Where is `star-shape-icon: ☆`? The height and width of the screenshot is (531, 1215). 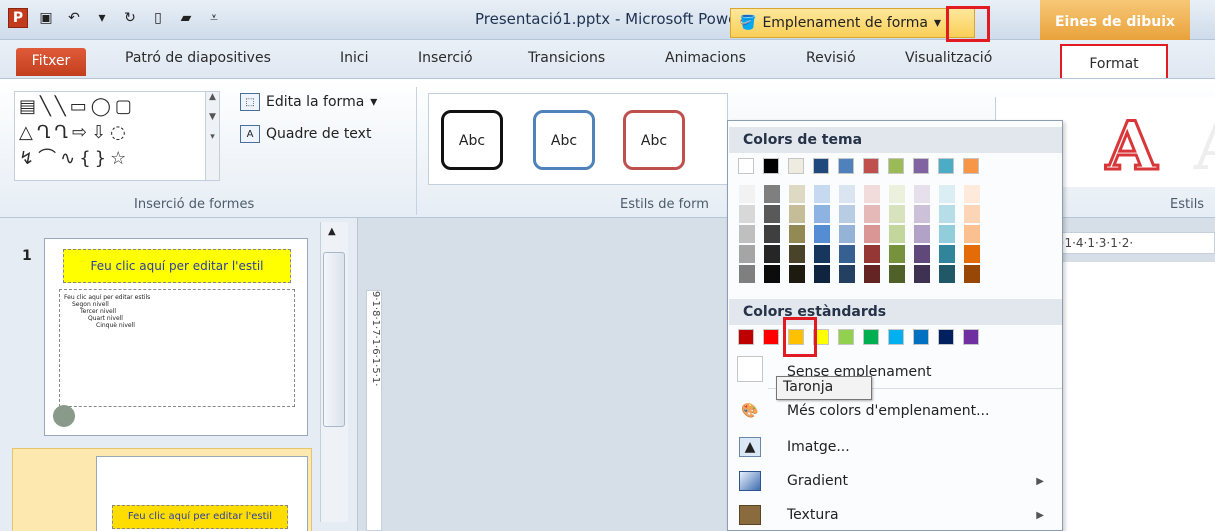 star-shape-icon: ☆ is located at coordinates (118, 159).